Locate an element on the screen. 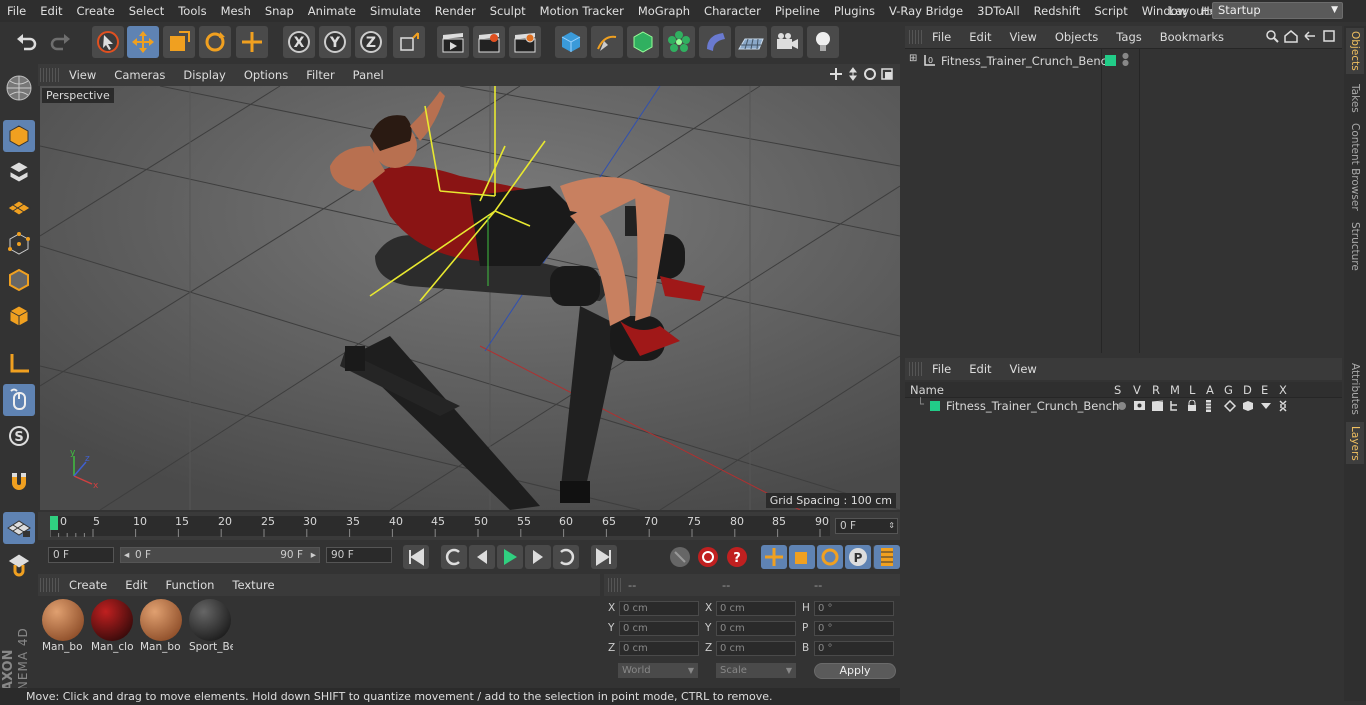 The image size is (1366, 705). maximize-view-icon is located at coordinates (887, 74).